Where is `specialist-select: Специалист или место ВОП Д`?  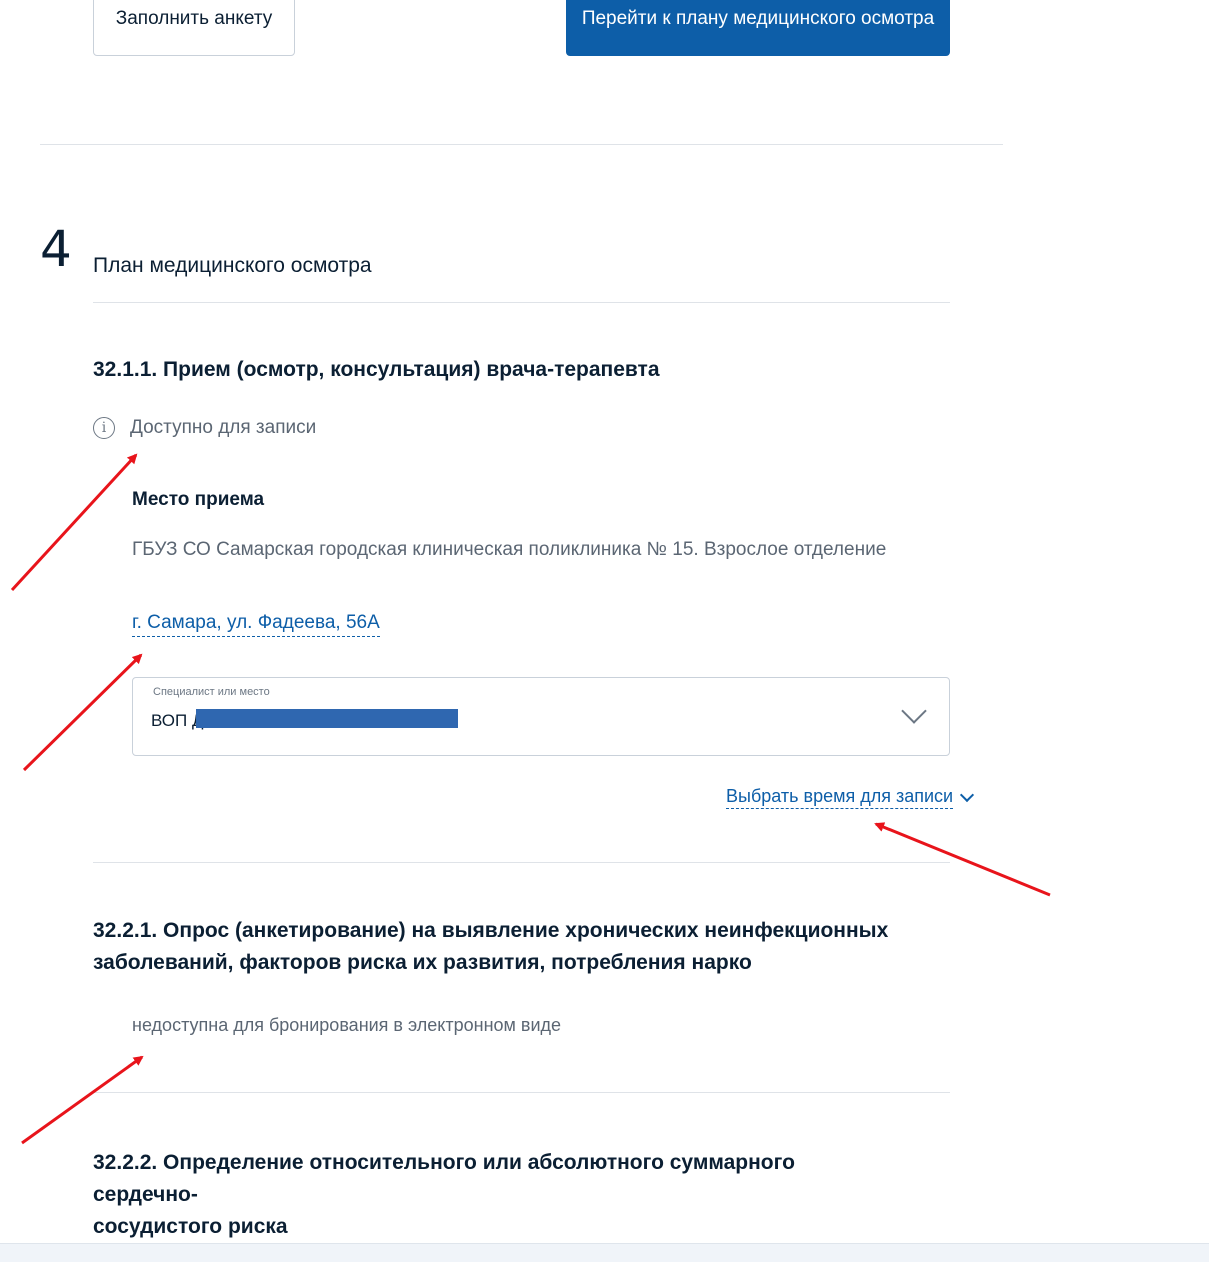 specialist-select: Специалист или место ВОП Д is located at coordinates (541, 716).